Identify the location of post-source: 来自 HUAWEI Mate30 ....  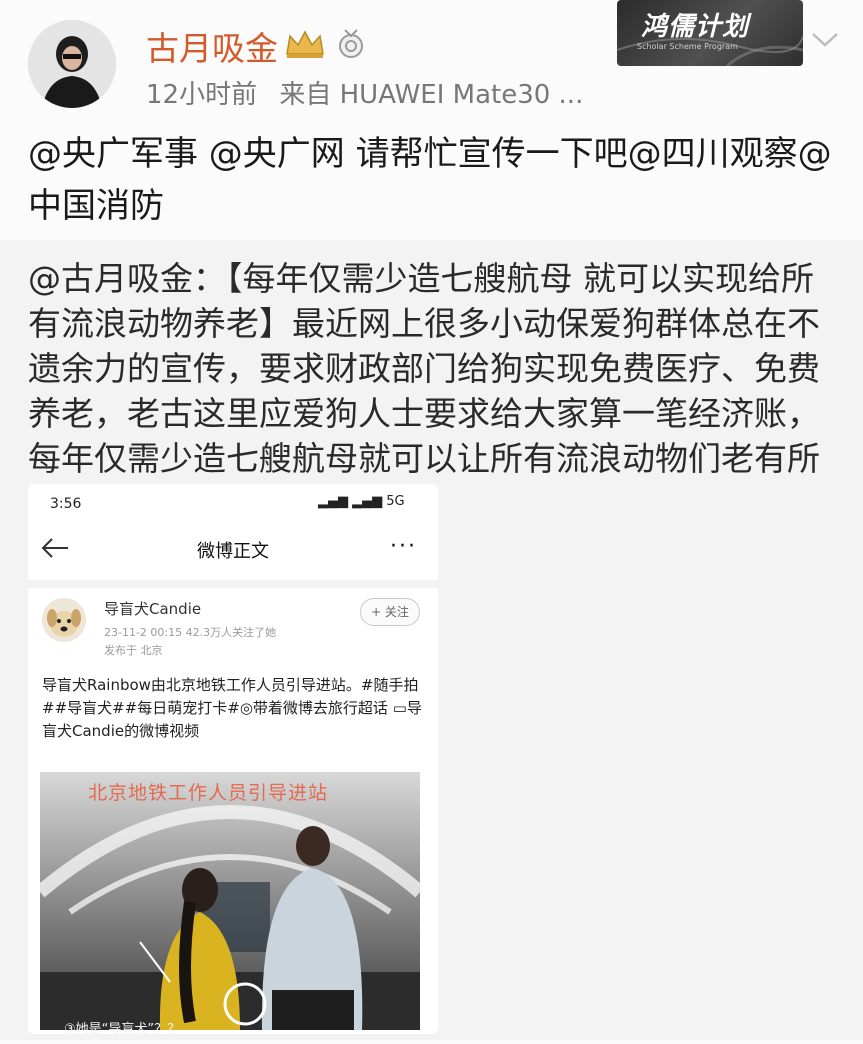
(431, 95).